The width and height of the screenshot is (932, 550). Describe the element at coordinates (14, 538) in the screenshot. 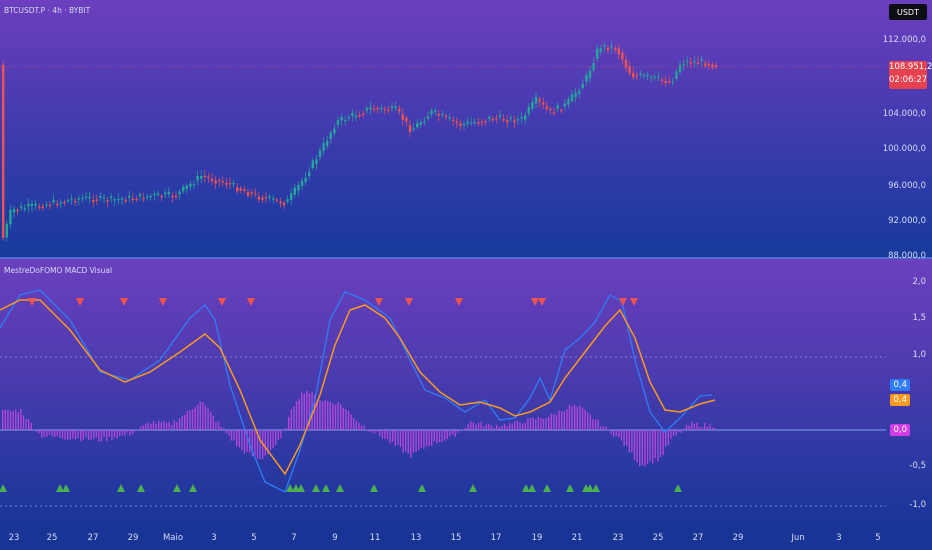

I see `time-tick: 23` at that location.